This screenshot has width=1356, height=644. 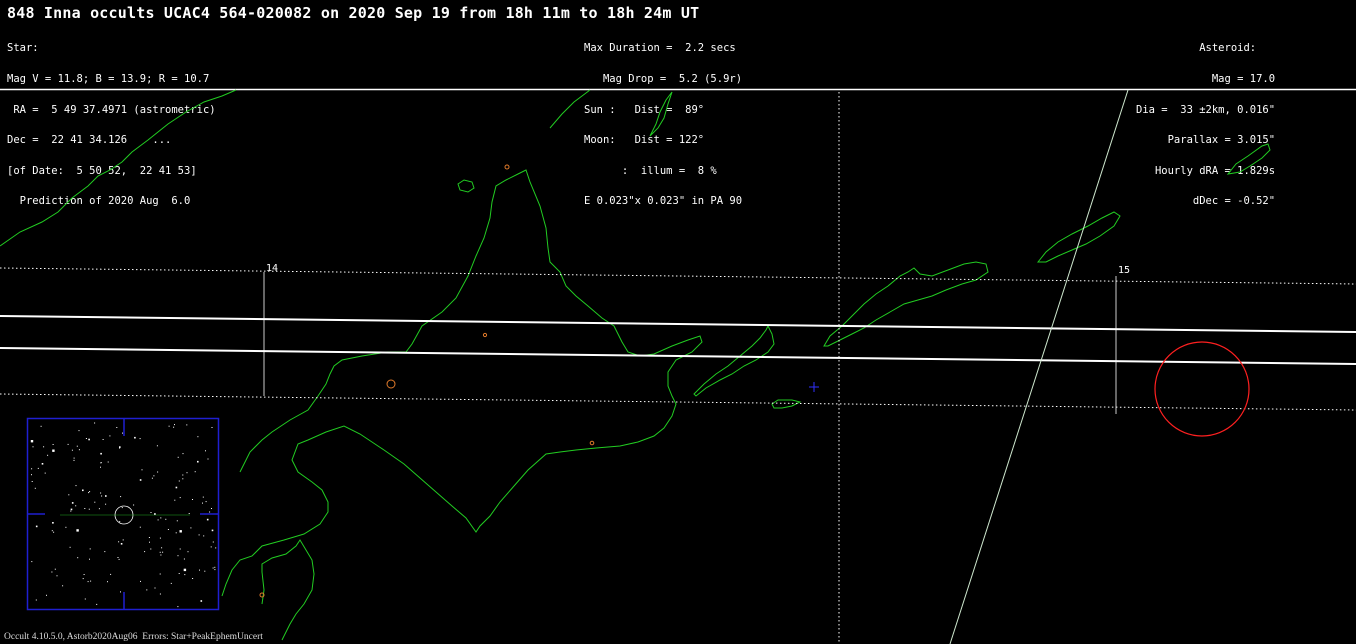 I want to click on inset-frame, so click(x=123, y=514).